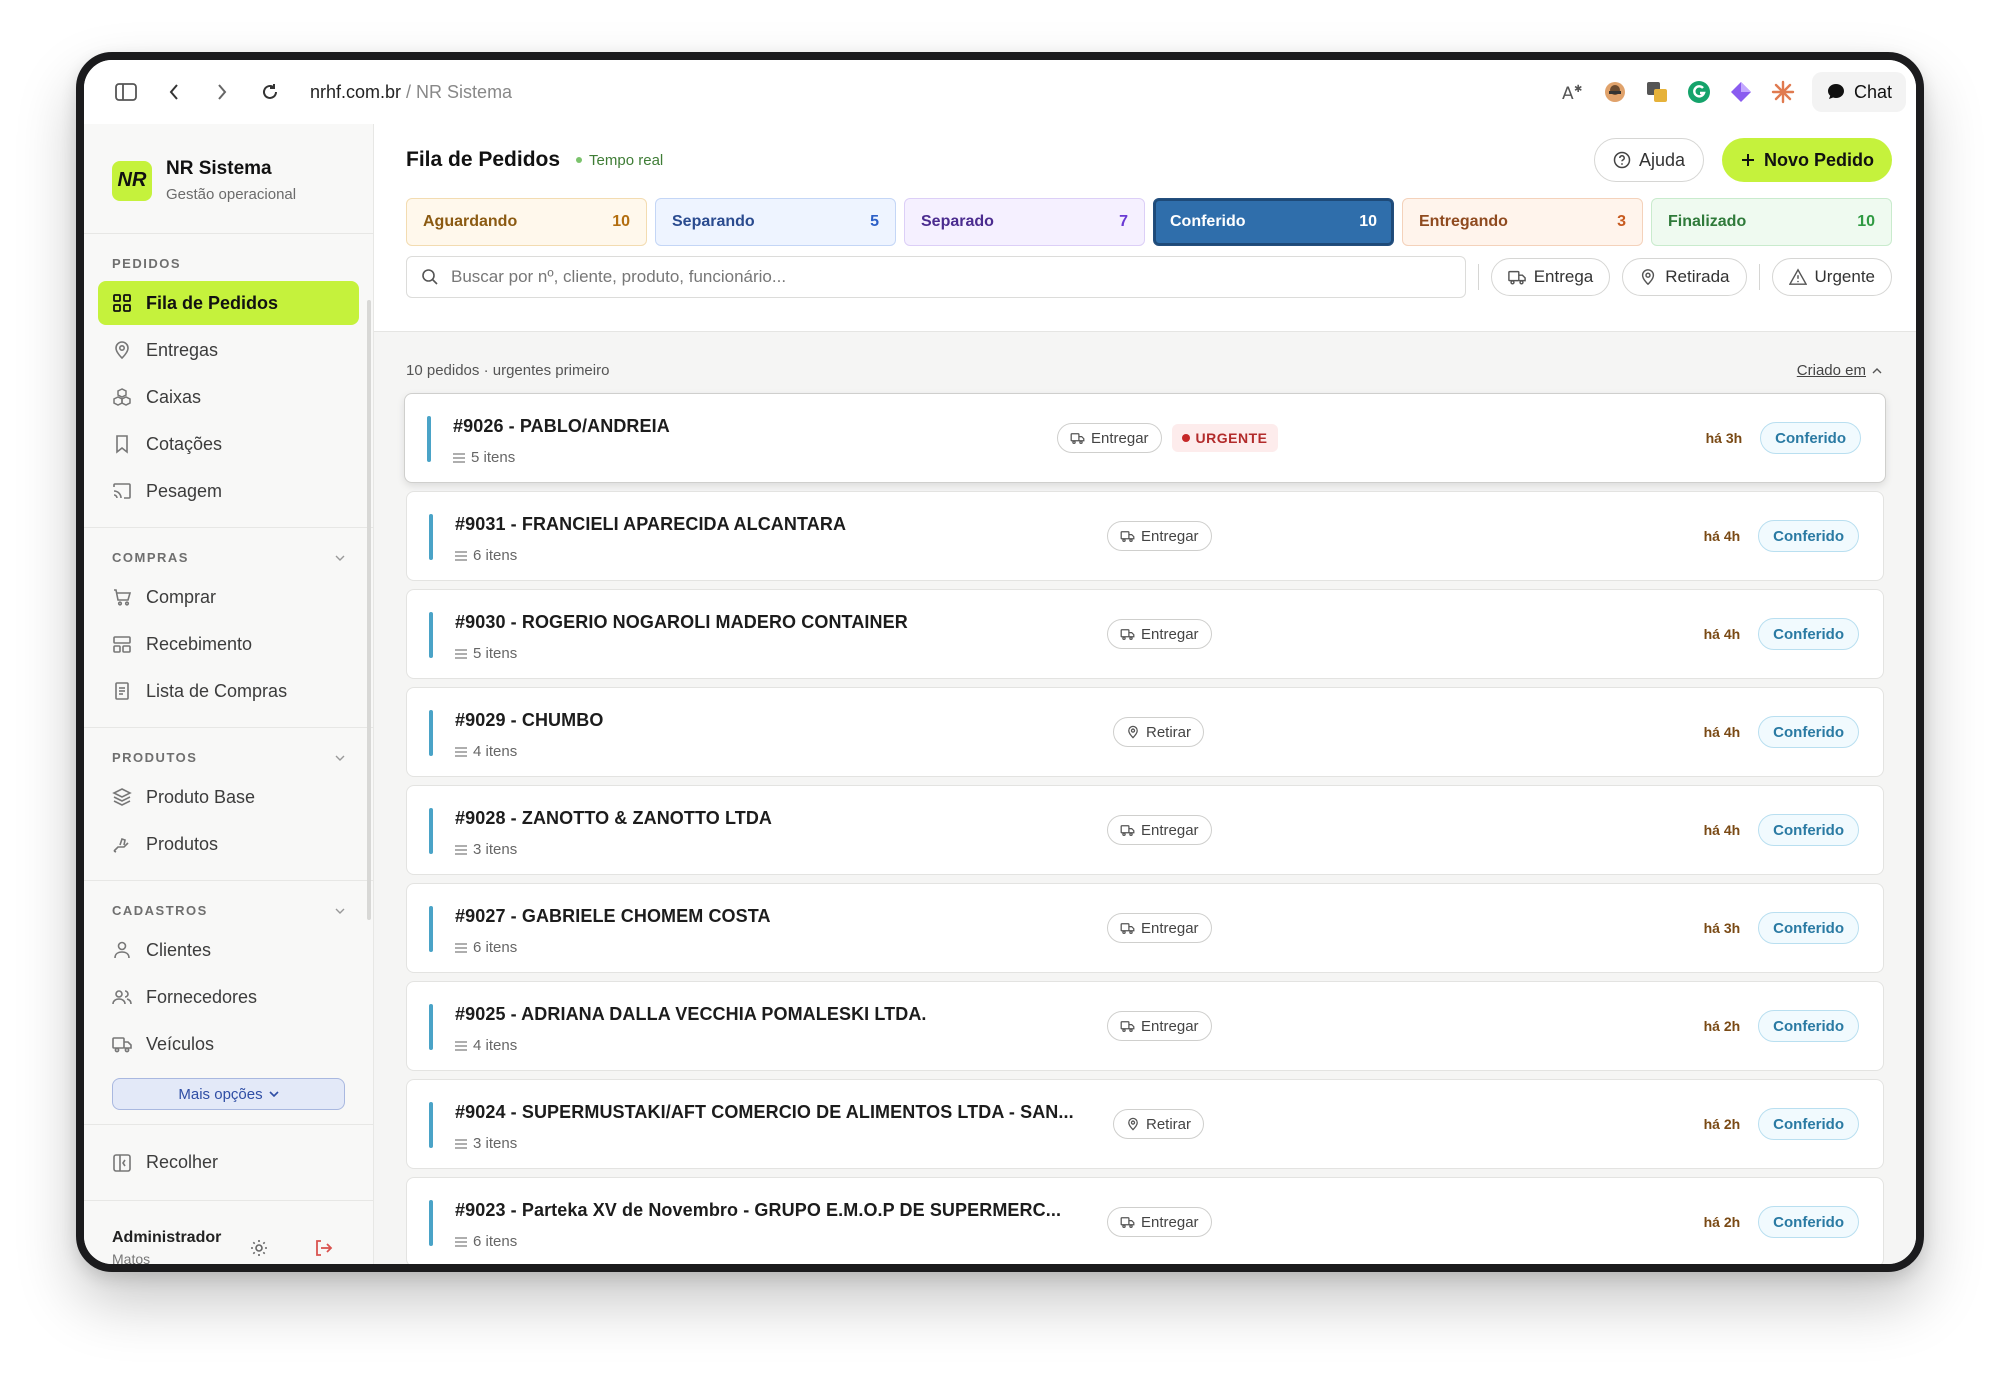 The image size is (2000, 1374). Describe the element at coordinates (228, 350) in the screenshot. I see `sidebar-item-entregas: Entregas` at that location.